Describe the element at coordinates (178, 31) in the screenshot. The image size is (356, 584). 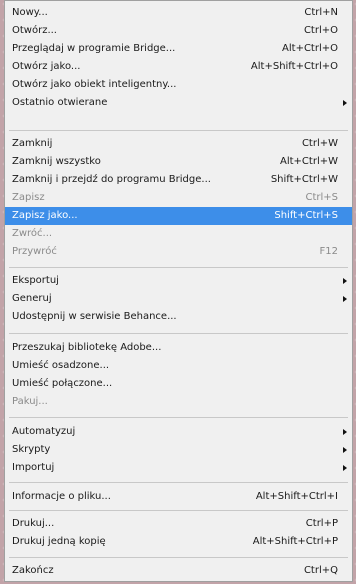
I see `menu-item-open: Otwórz... Ctrl+O` at that location.